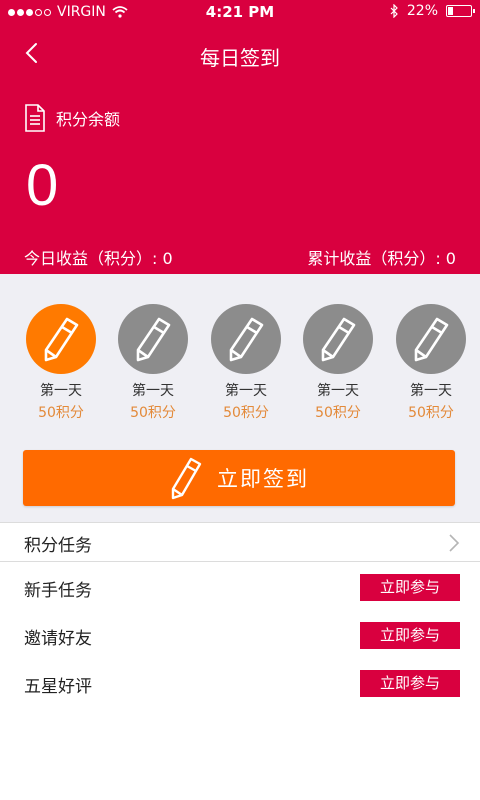 This screenshot has width=480, height=800. What do you see at coordinates (58, 546) in the screenshot?
I see `tasks-header-label: 积分任务` at bounding box center [58, 546].